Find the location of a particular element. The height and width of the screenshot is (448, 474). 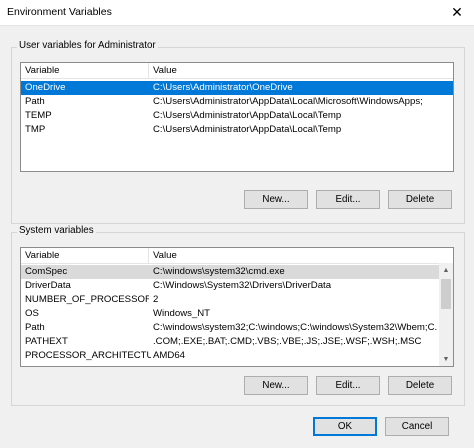

variable-name: DriverData is located at coordinates (48, 285).